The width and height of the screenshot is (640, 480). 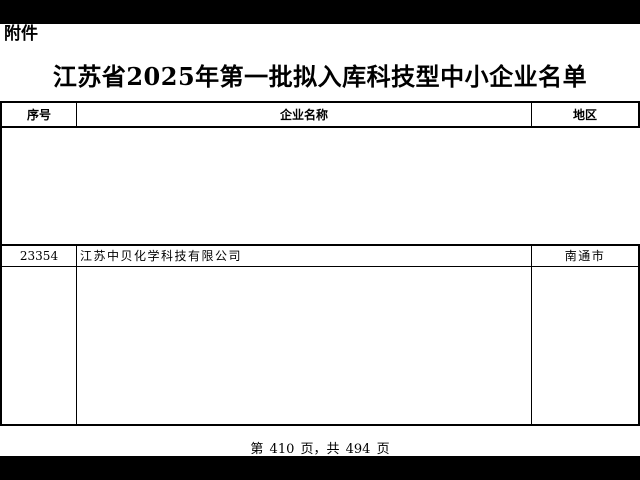 What do you see at coordinates (320, 266) in the screenshot?
I see `row-bottom-border` at bounding box center [320, 266].